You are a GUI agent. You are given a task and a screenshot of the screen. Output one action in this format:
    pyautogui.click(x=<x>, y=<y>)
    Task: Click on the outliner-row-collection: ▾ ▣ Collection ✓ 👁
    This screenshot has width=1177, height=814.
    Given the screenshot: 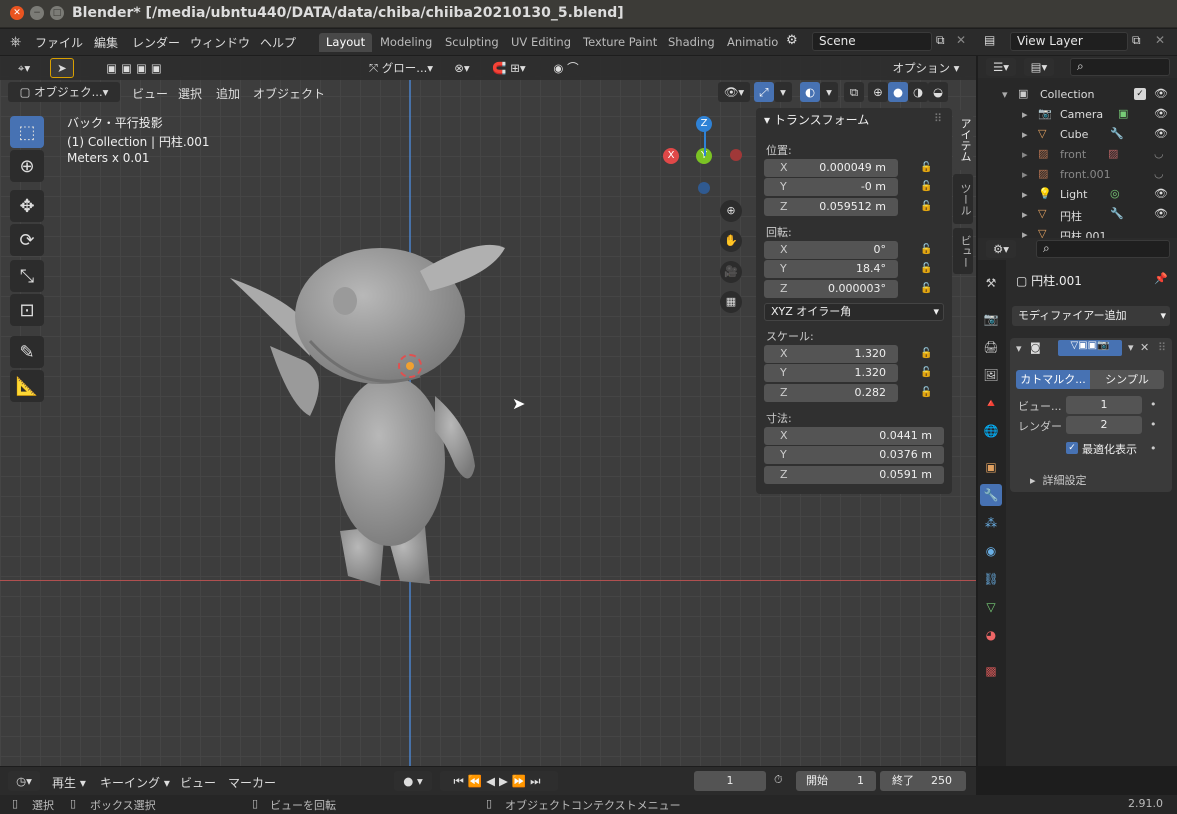 What is the action you would take?
    pyautogui.click(x=1077, y=95)
    